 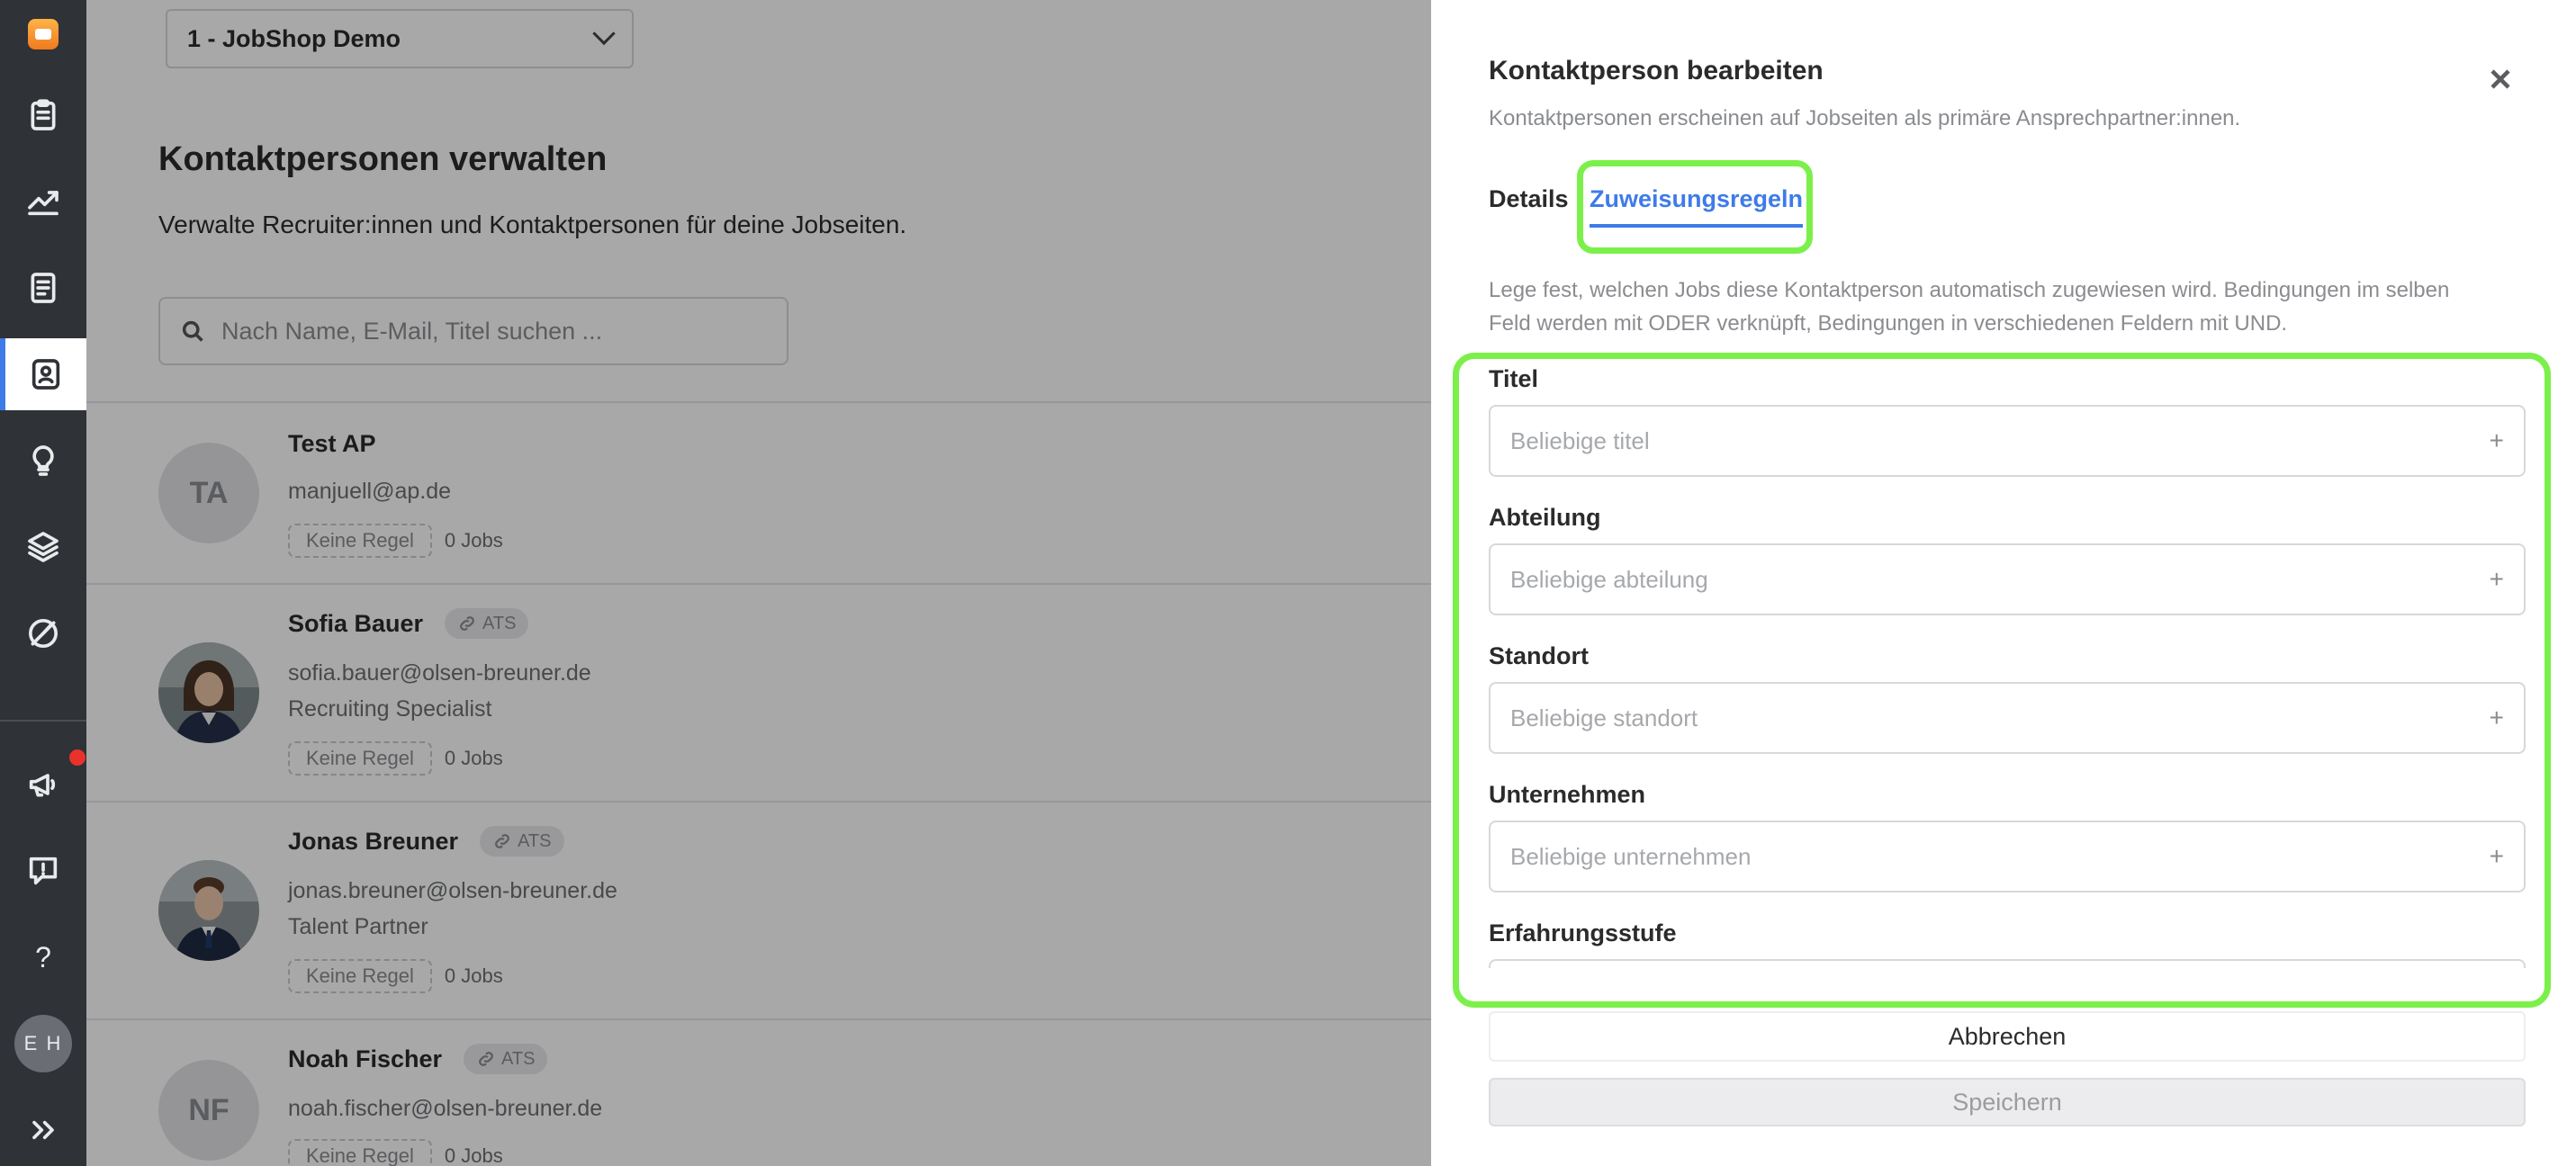 I want to click on tab-assignment-rules: Zuweisungsregeln, so click(x=1697, y=206).